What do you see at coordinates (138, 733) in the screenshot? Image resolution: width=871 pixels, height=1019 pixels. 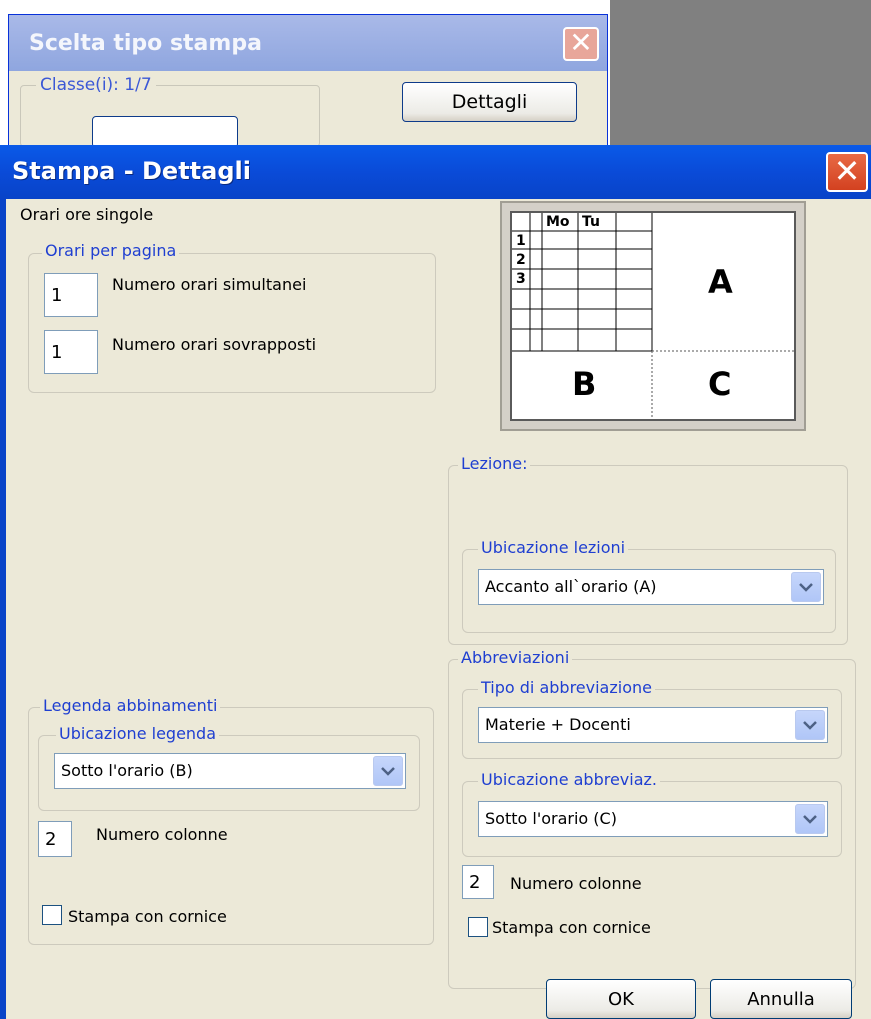 I see `ubicazione-legenda-label: Ubicazione legenda` at bounding box center [138, 733].